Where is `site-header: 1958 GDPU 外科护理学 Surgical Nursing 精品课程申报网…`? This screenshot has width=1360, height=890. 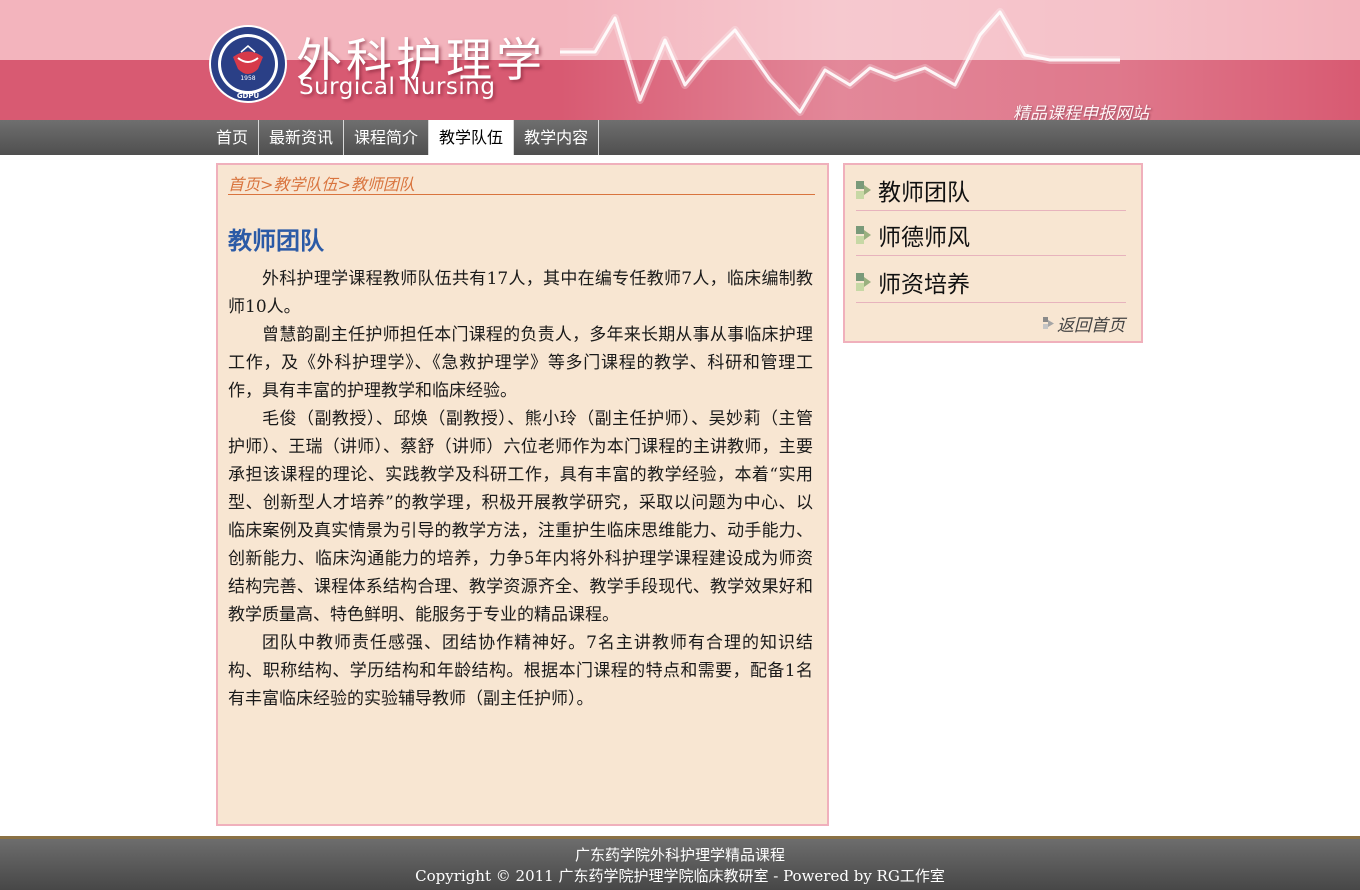
site-header: 1958 GDPU 外科护理学 Surgical Nursing 精品课程申报网… is located at coordinates (680, 60).